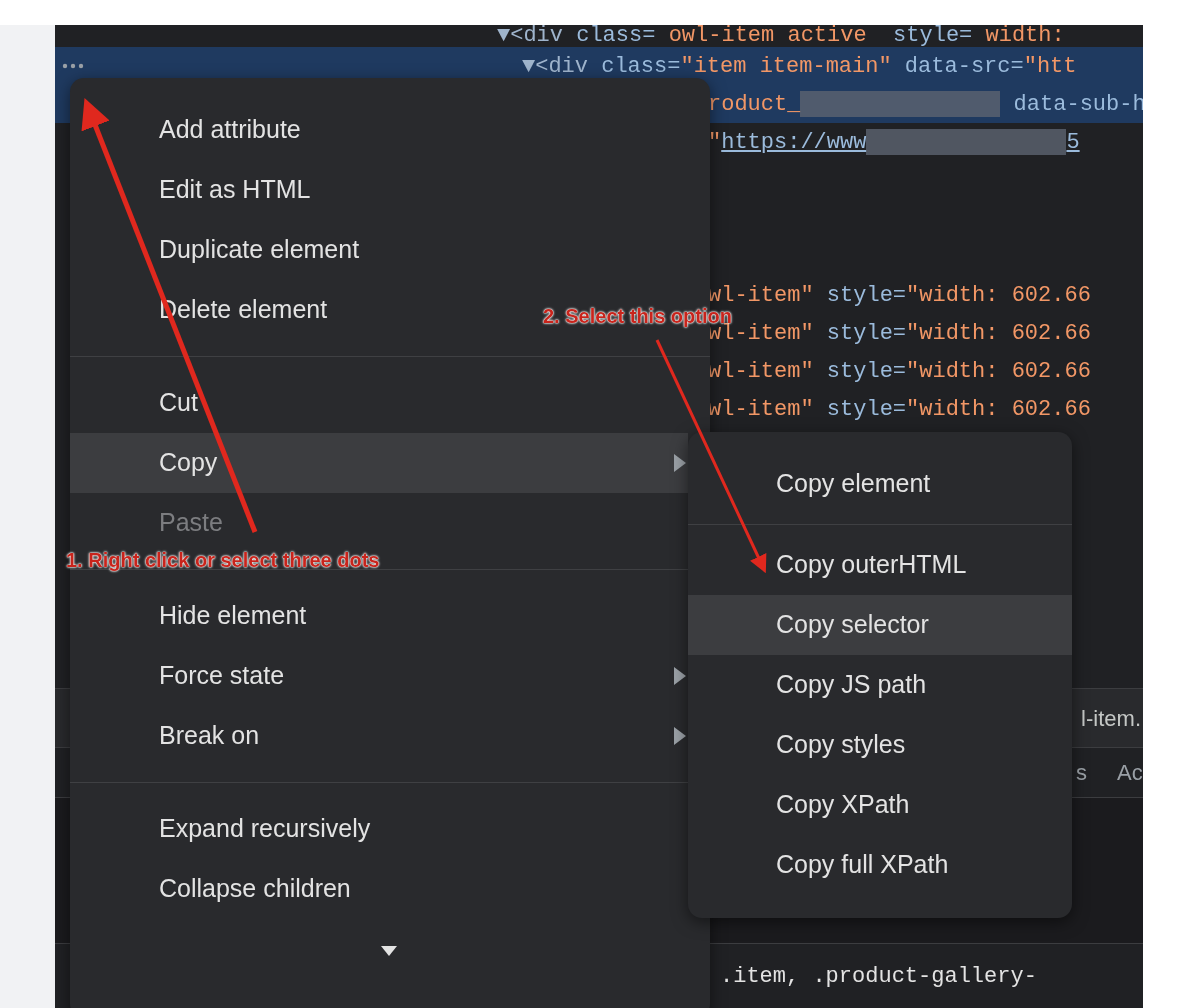 This screenshot has height=1008, width=1190. I want to click on css-selector-text: .item, .product-gallery-, so click(878, 976).